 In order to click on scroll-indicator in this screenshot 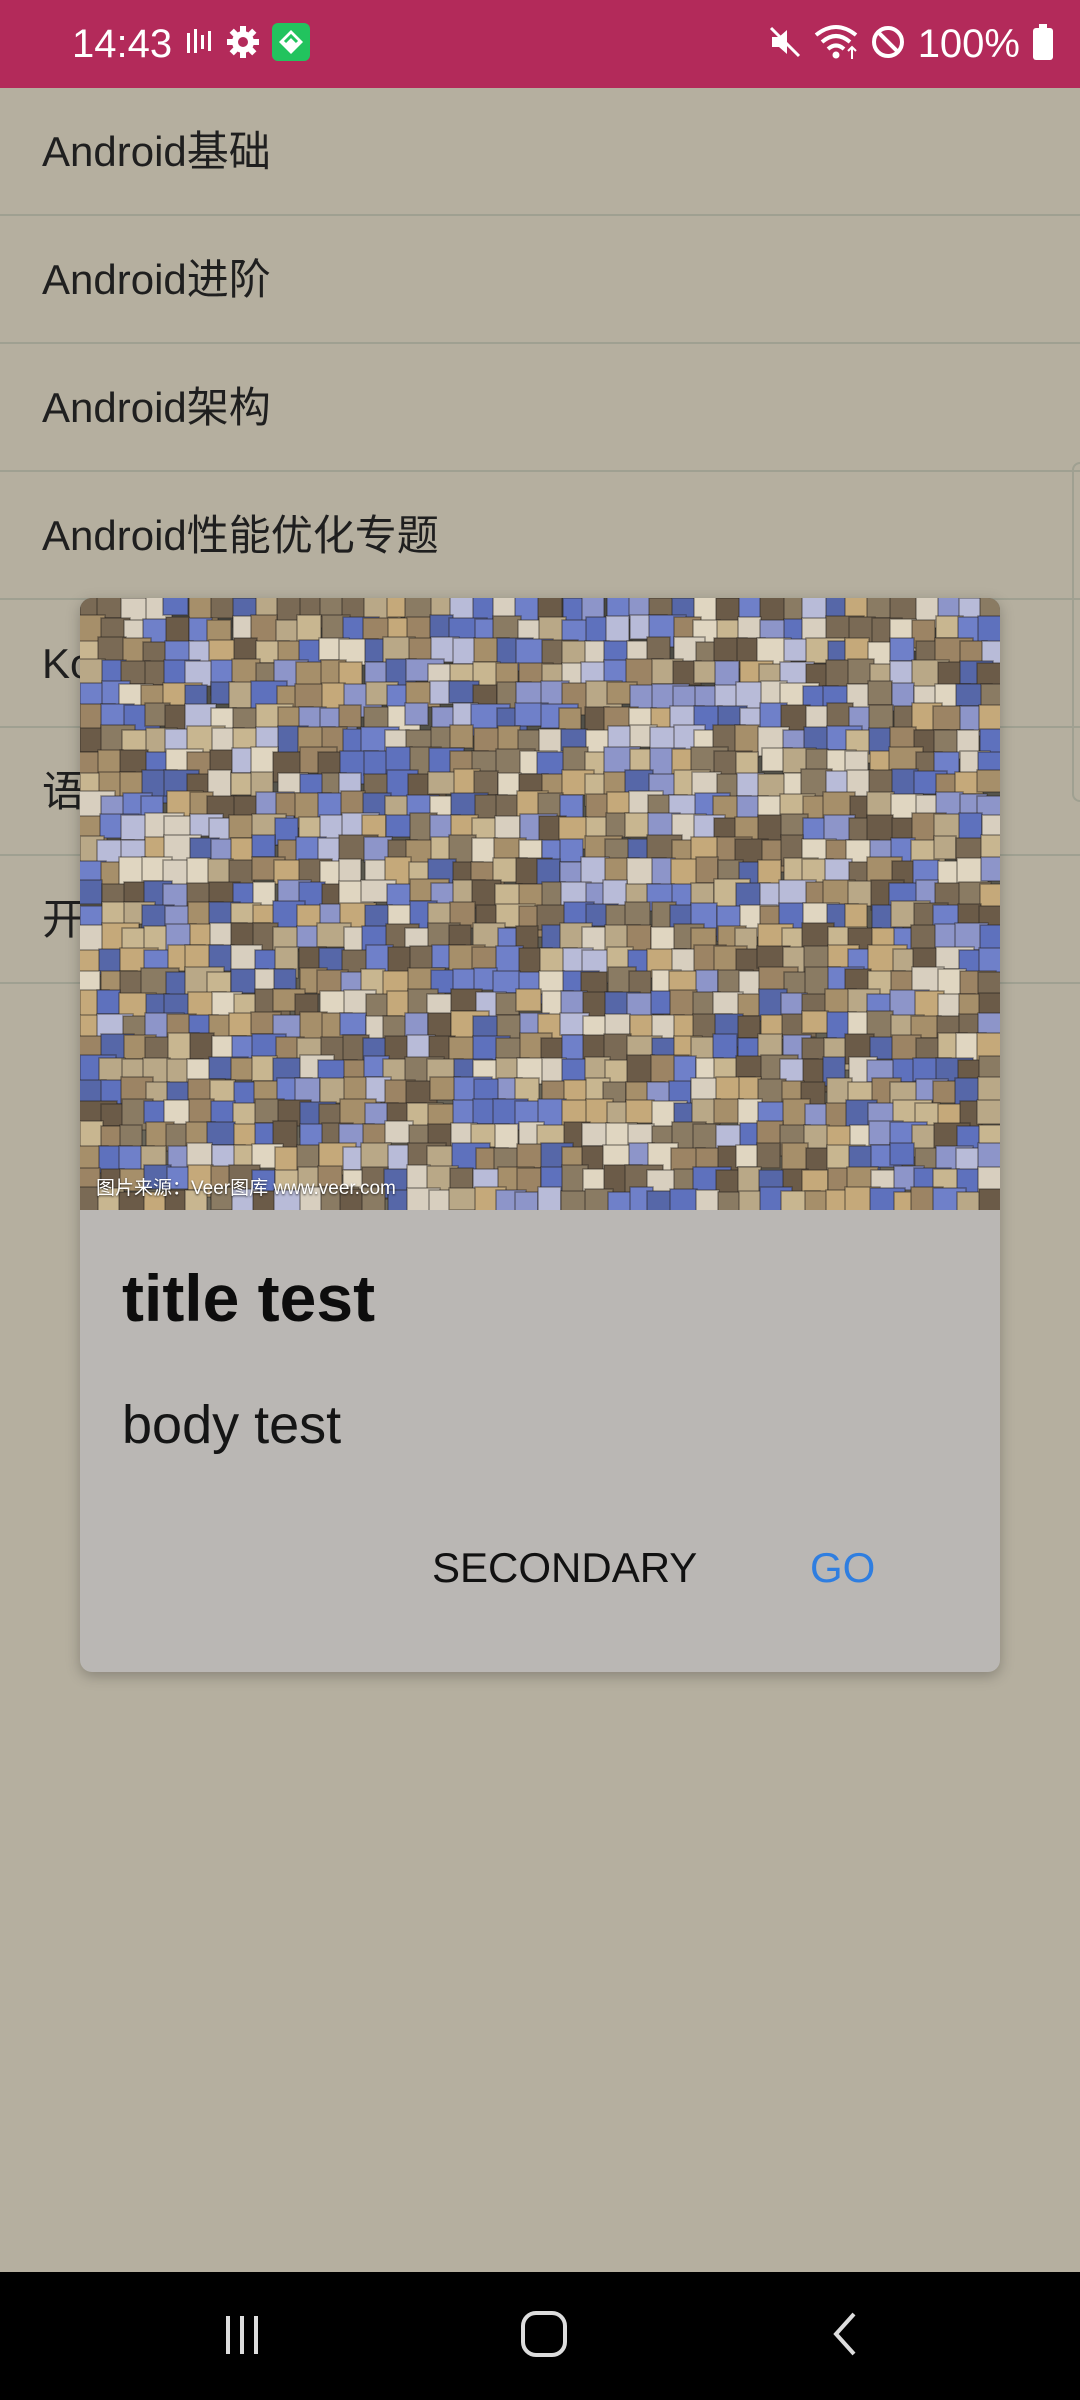, I will do `click(1076, 632)`.